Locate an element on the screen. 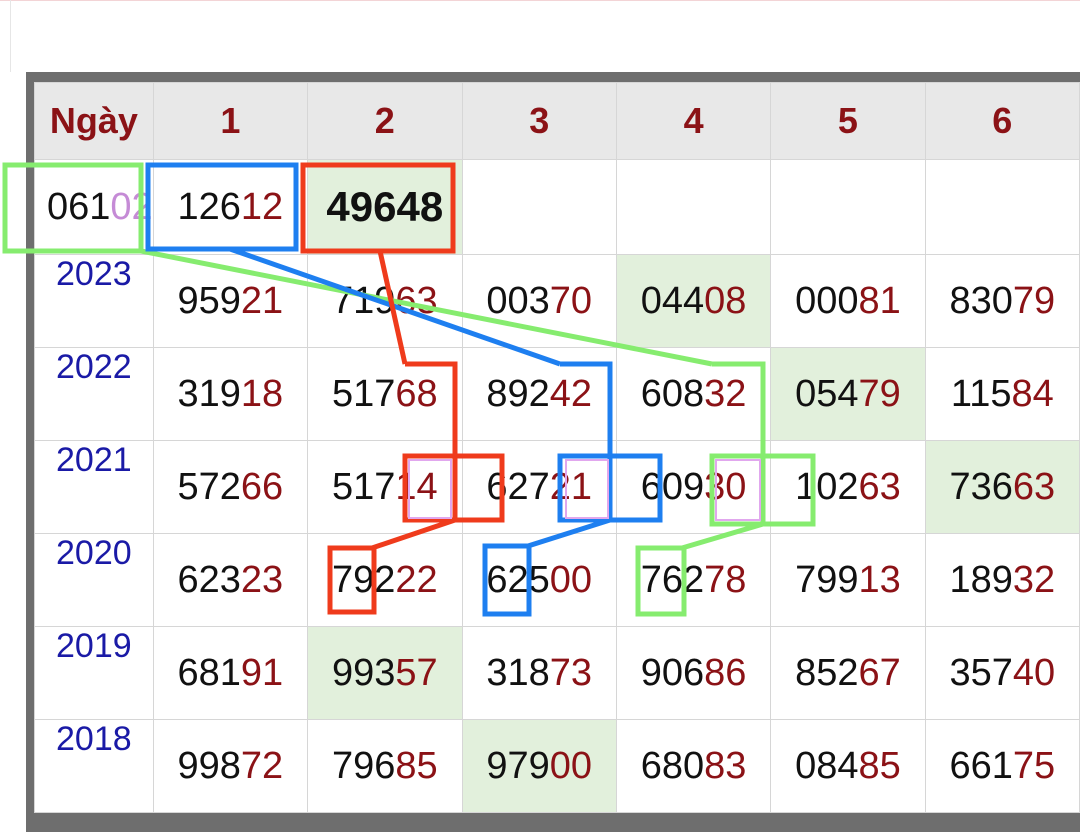 The image size is (1080, 832). header-col-5: 5 is located at coordinates (848, 121).